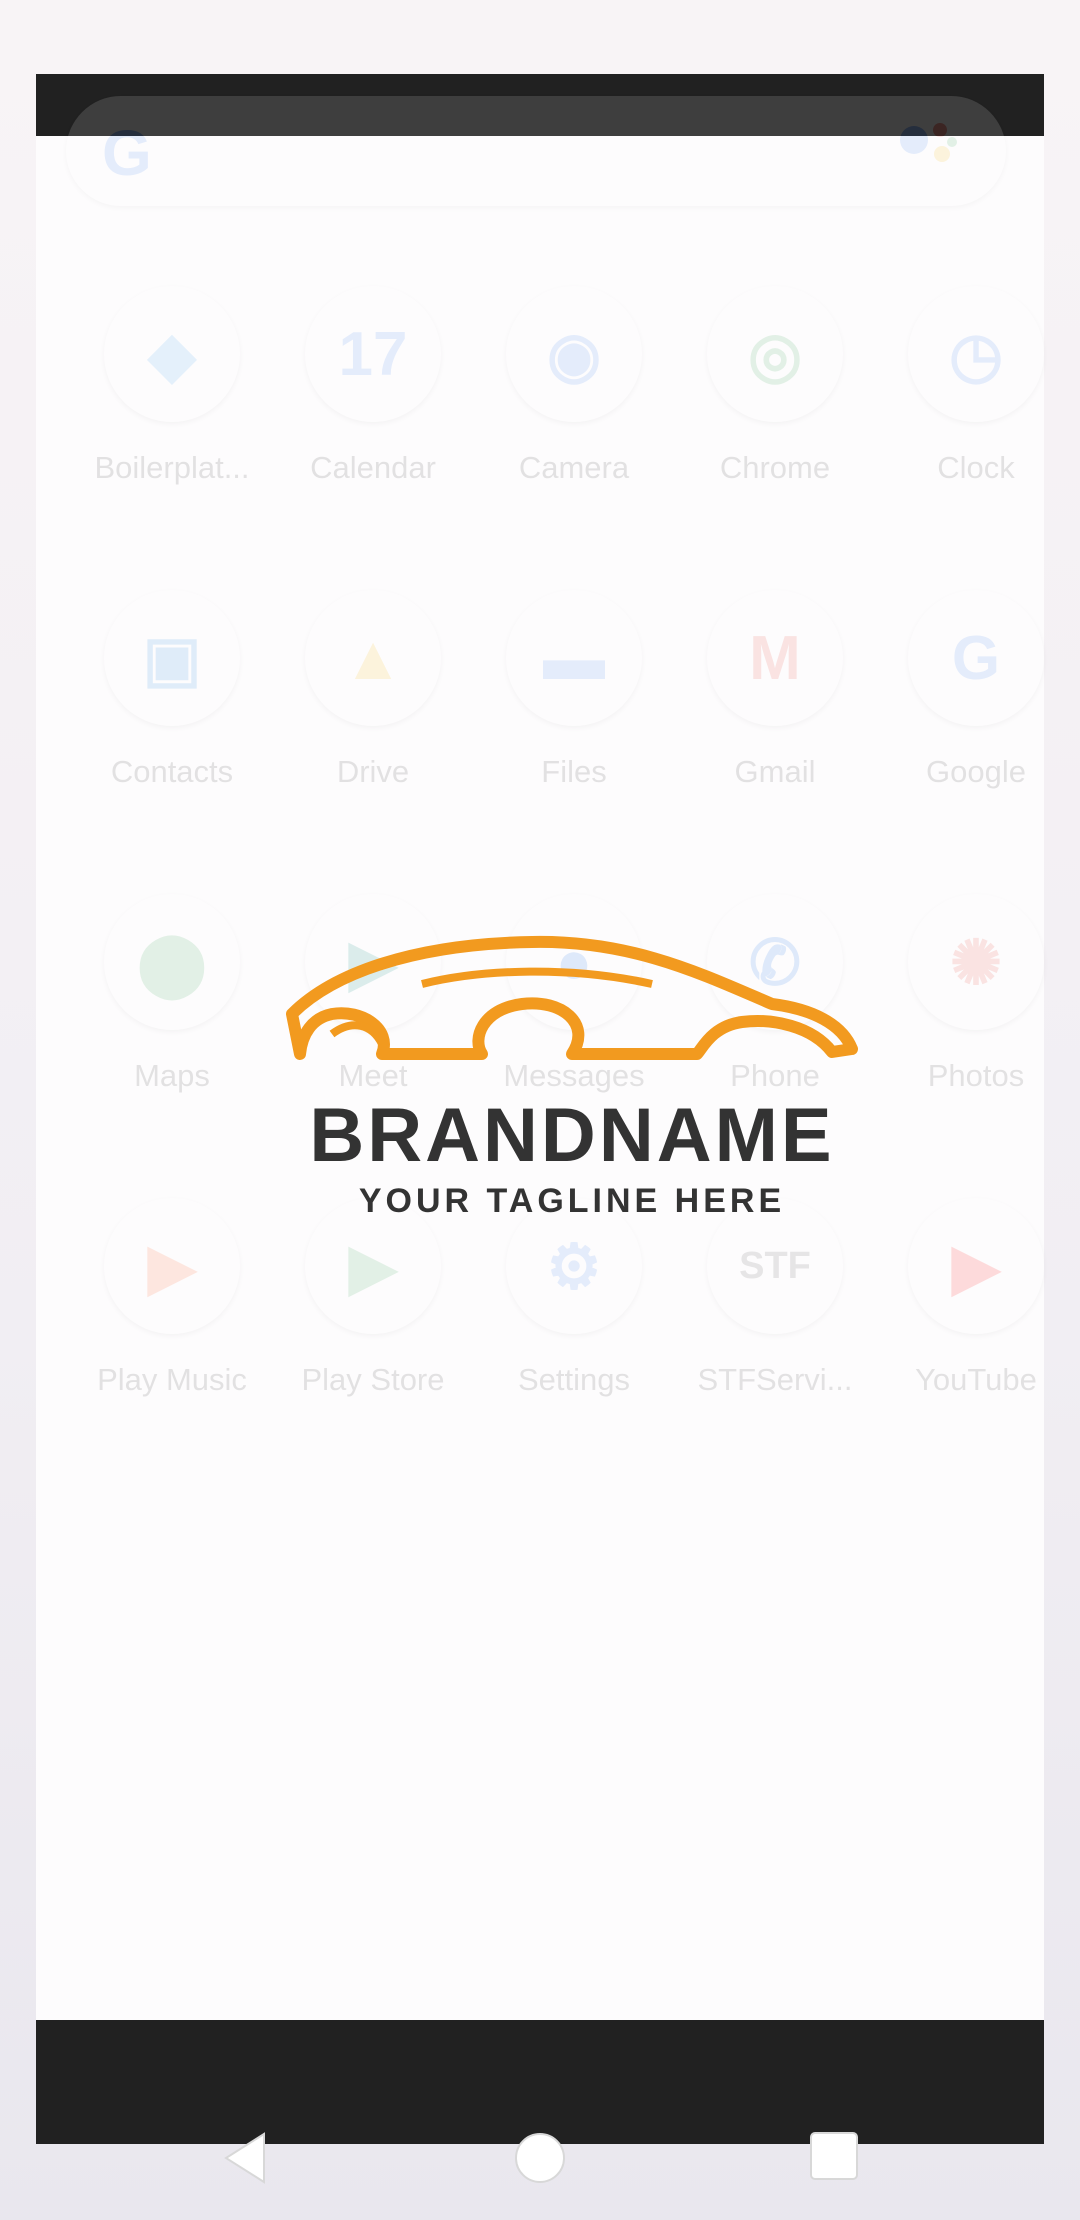  I want to click on app-shortcut: ⬤ Maps, so click(172, 994).